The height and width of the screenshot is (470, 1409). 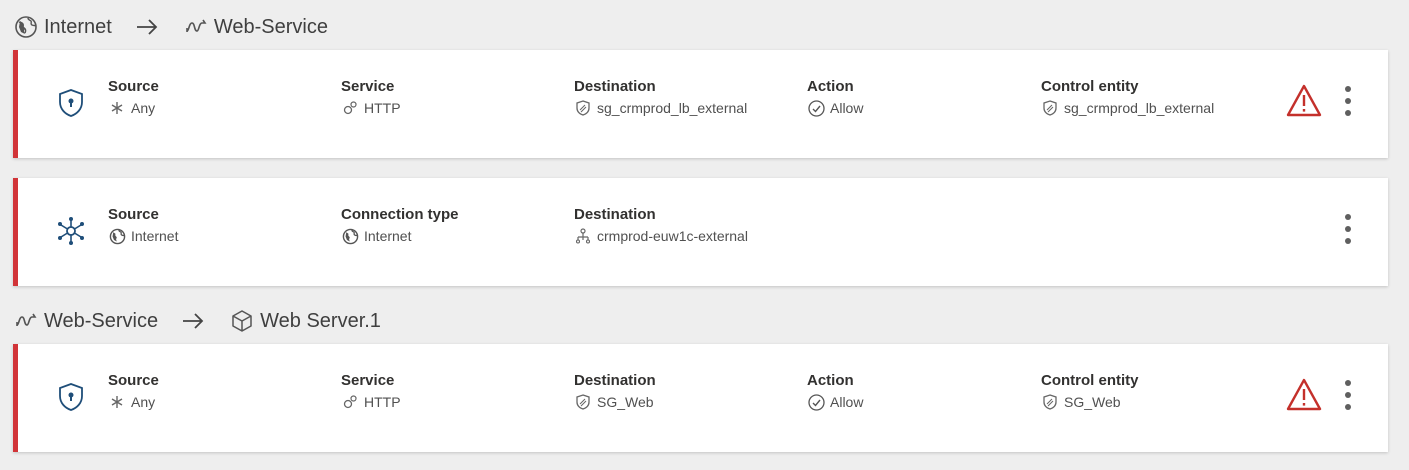 I want to click on path-from-label: Internet, so click(x=78, y=26).